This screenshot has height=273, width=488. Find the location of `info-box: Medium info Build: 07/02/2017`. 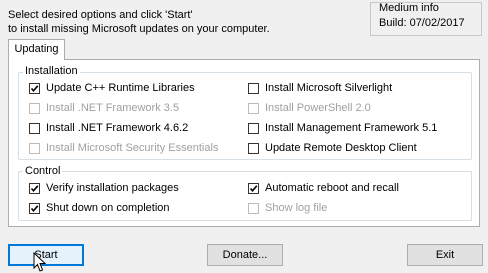

info-box: Medium info Build: 07/02/2017 is located at coordinates (426, 19).